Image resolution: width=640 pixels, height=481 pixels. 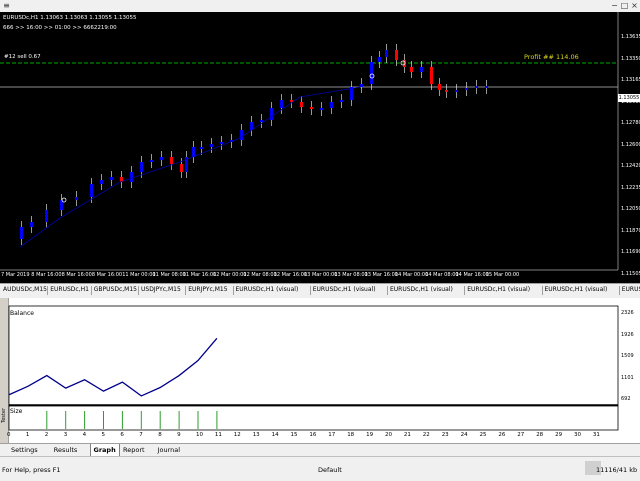 What do you see at coordinates (464, 435) in the screenshot?
I see `trade-tick: 24` at bounding box center [464, 435].